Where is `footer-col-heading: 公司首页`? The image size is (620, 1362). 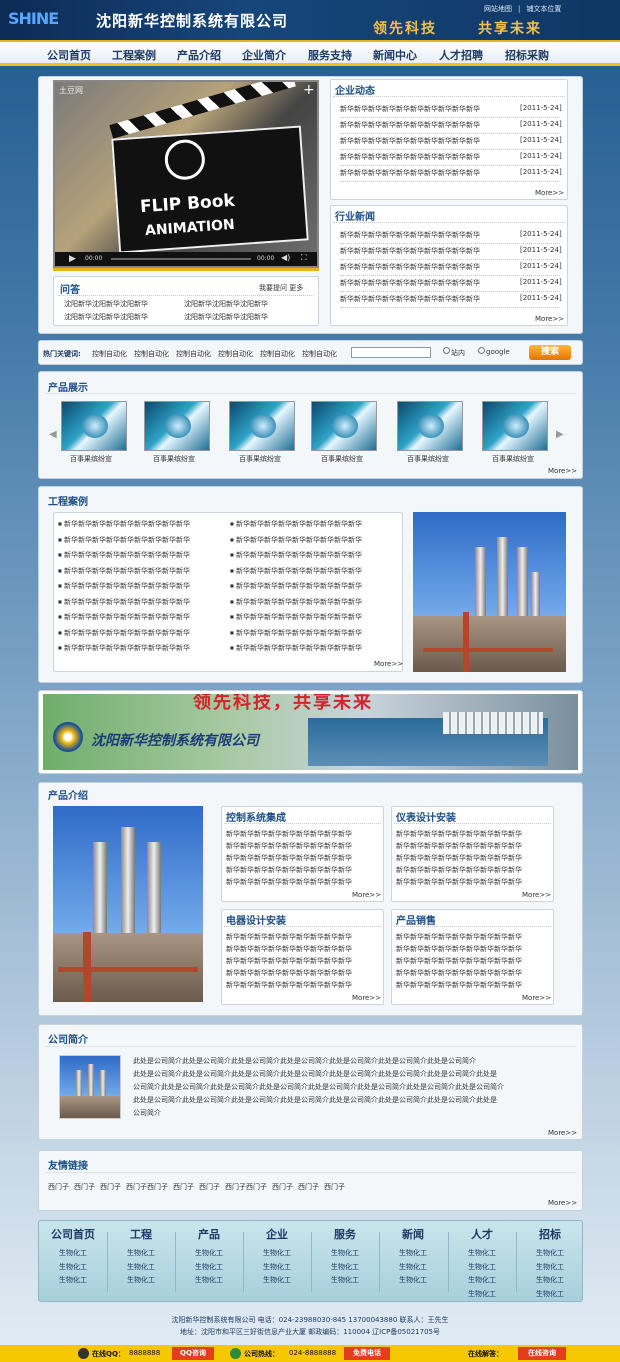
footer-col-heading: 公司首页 is located at coordinates (73, 1234).